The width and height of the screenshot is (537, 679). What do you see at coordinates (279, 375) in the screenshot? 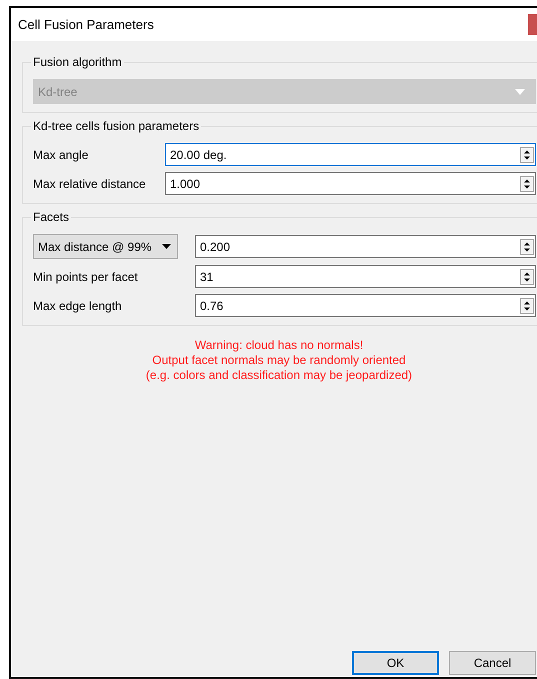
I see `warning-text: (e.g. colors and classification may be jeopardized)` at bounding box center [279, 375].